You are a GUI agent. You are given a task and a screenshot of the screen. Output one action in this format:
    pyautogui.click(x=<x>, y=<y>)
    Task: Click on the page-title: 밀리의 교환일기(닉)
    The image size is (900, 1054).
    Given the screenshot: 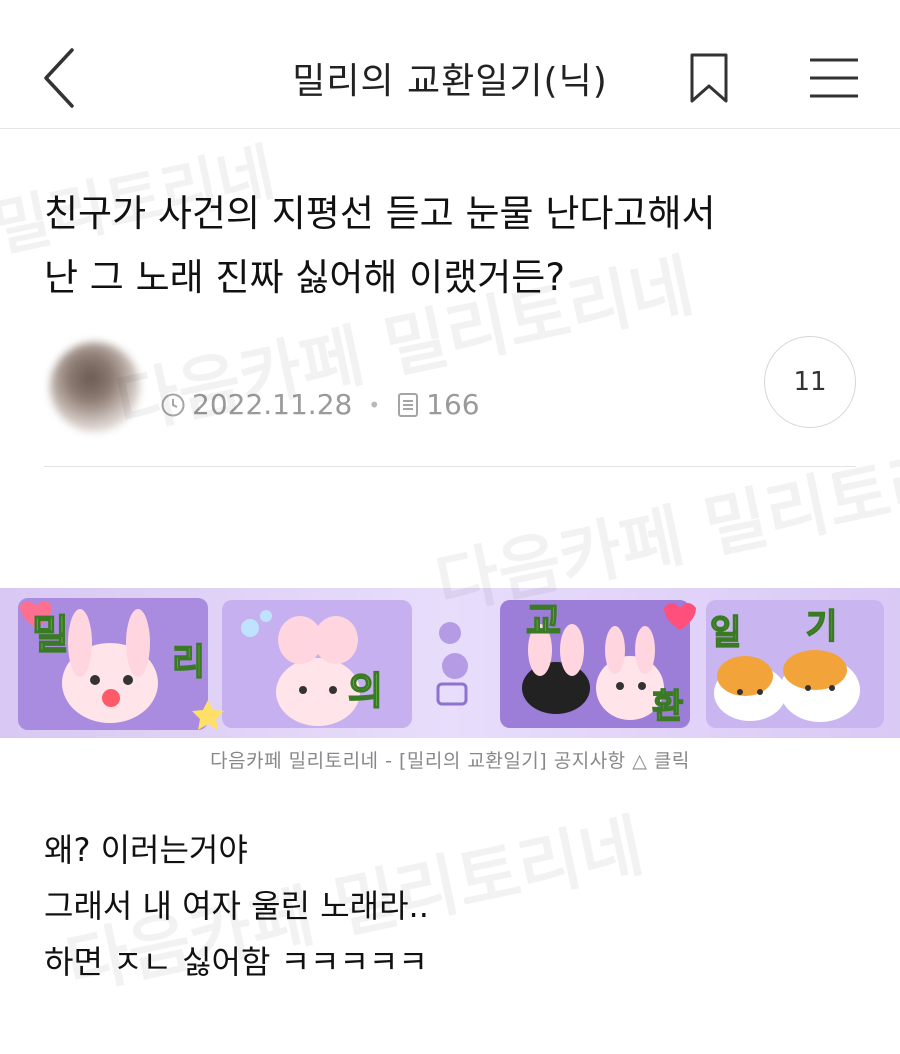 What is the action you would take?
    pyautogui.click(x=450, y=81)
    